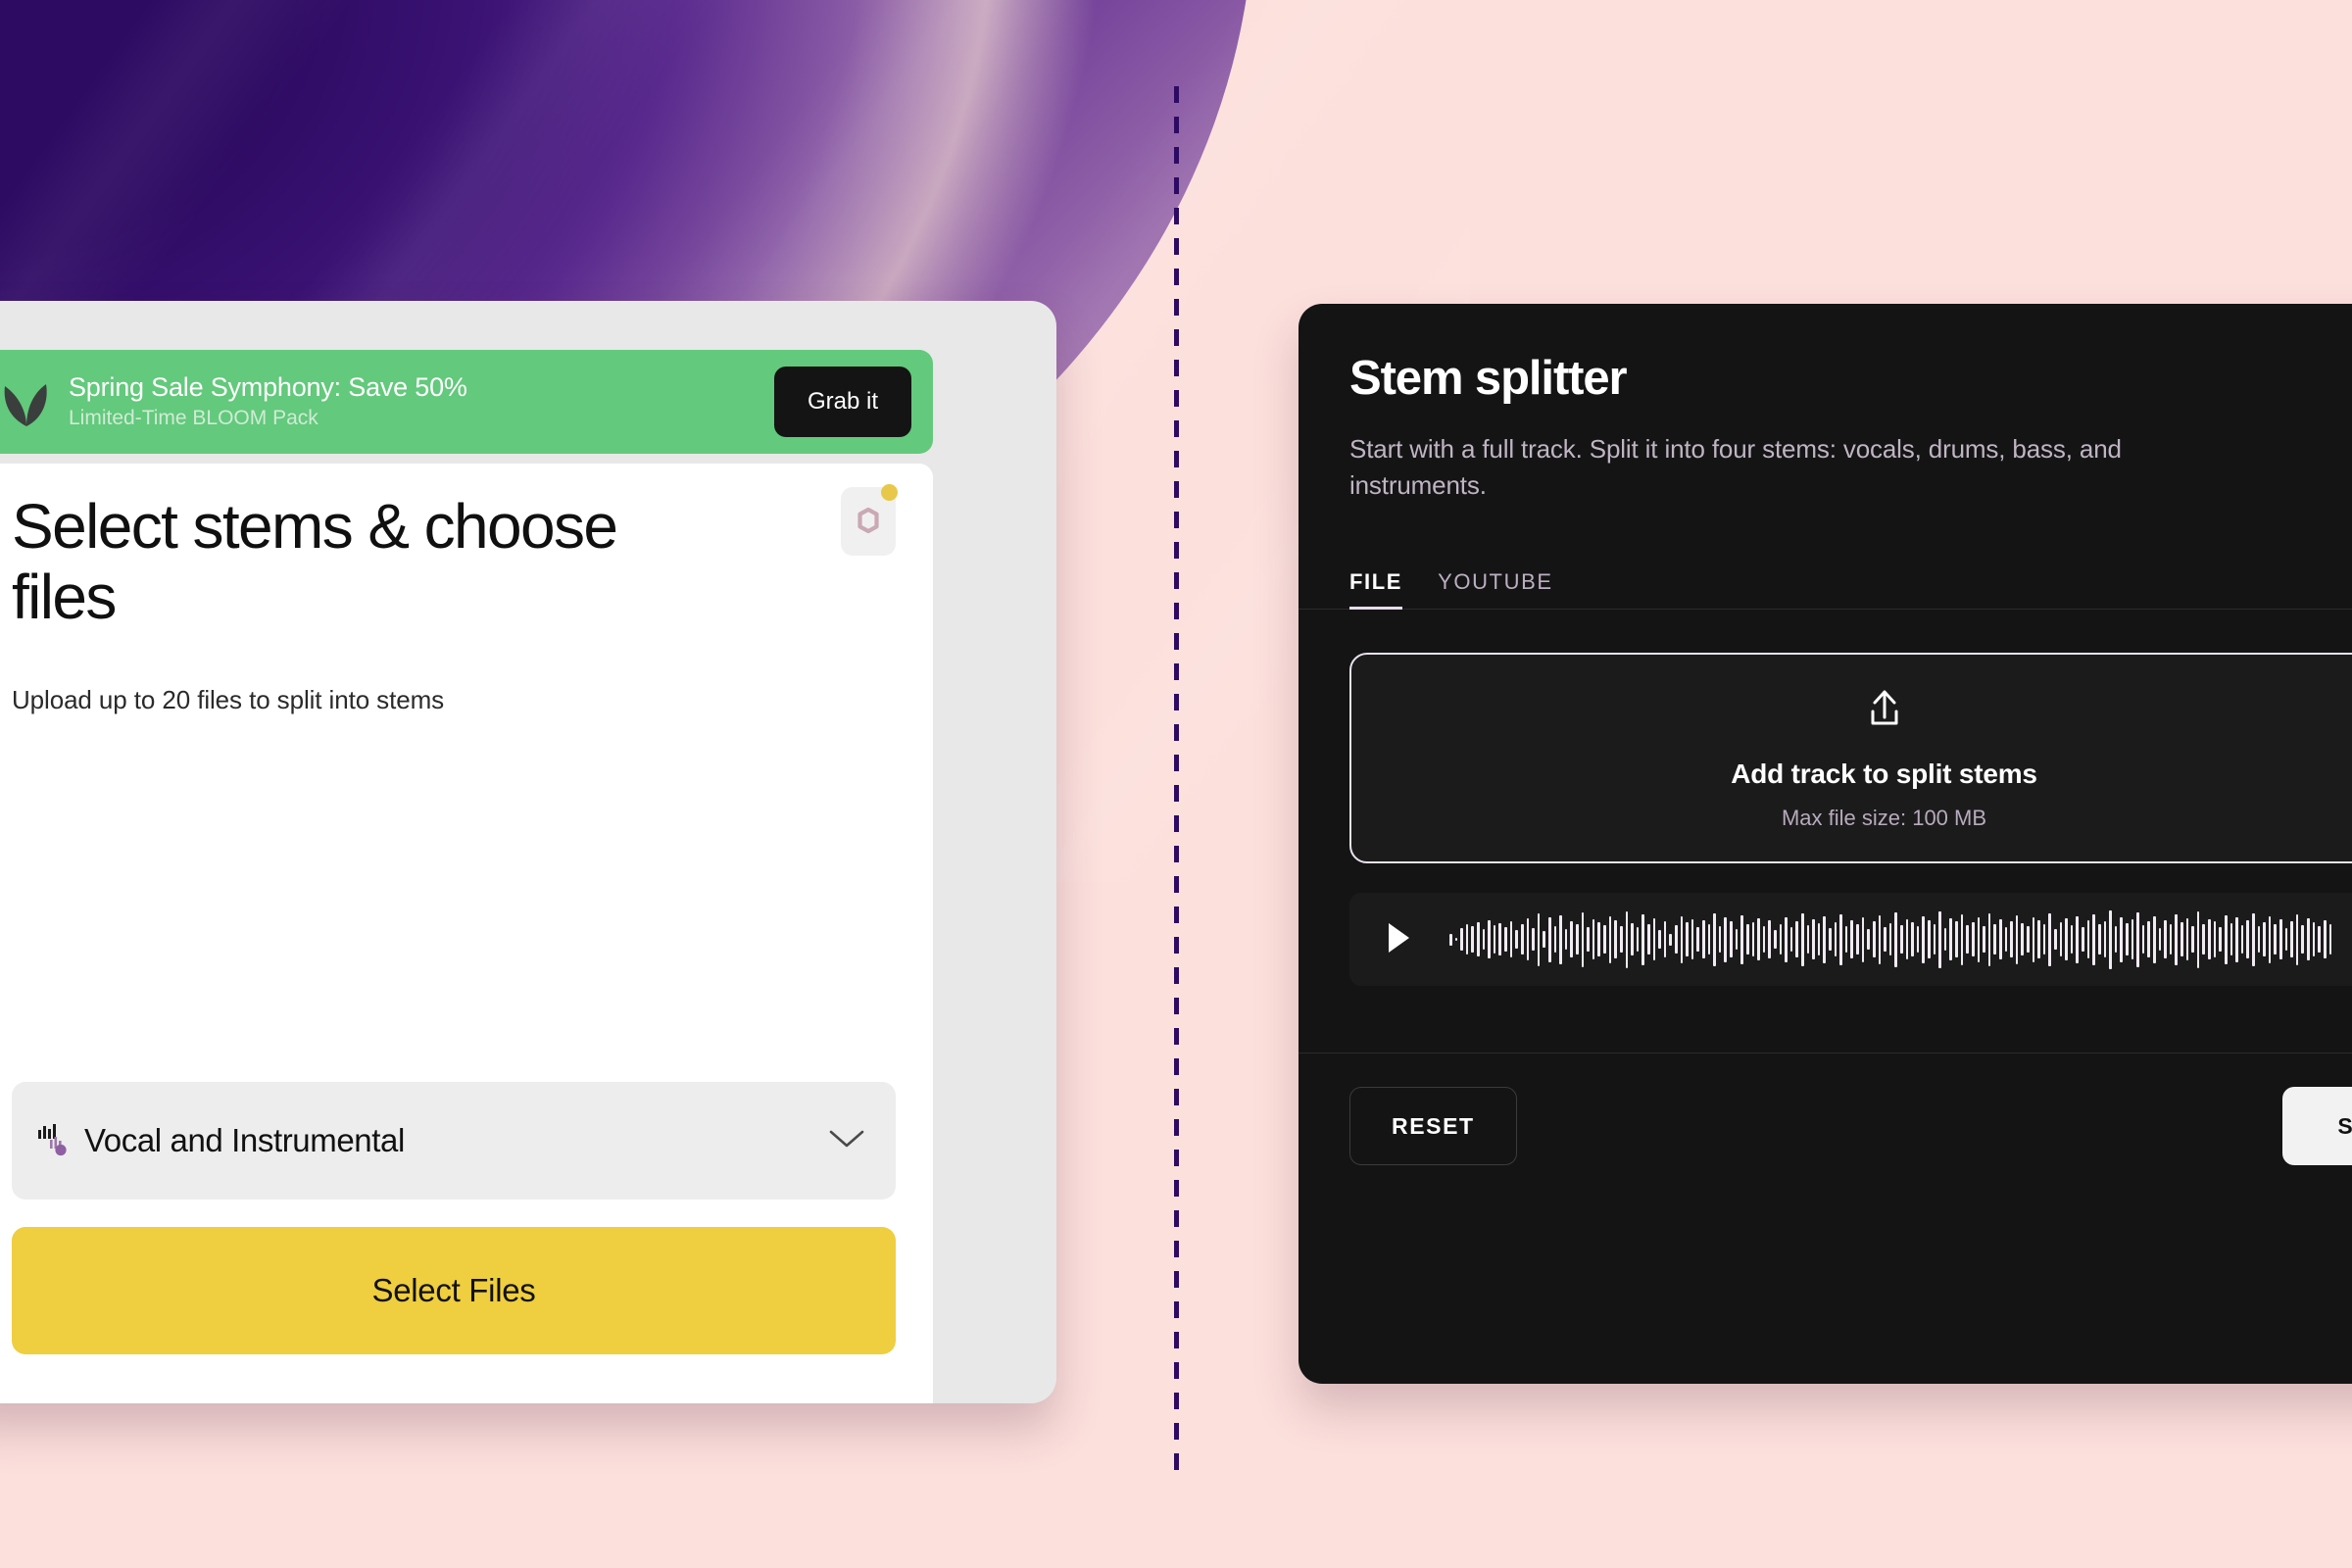  I want to click on promo-subtitle: Limited-Time BLOOM Pack, so click(193, 417).